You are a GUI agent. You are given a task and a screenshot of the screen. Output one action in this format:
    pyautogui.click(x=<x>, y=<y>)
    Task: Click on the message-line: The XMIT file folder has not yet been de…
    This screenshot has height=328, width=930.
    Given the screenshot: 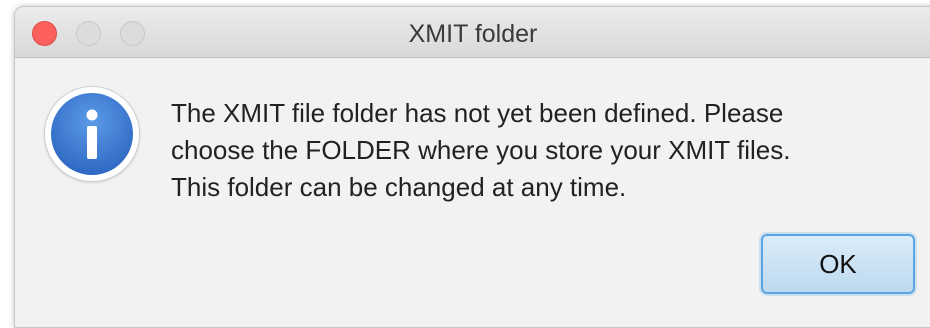 What is the action you would take?
    pyautogui.click(x=477, y=113)
    